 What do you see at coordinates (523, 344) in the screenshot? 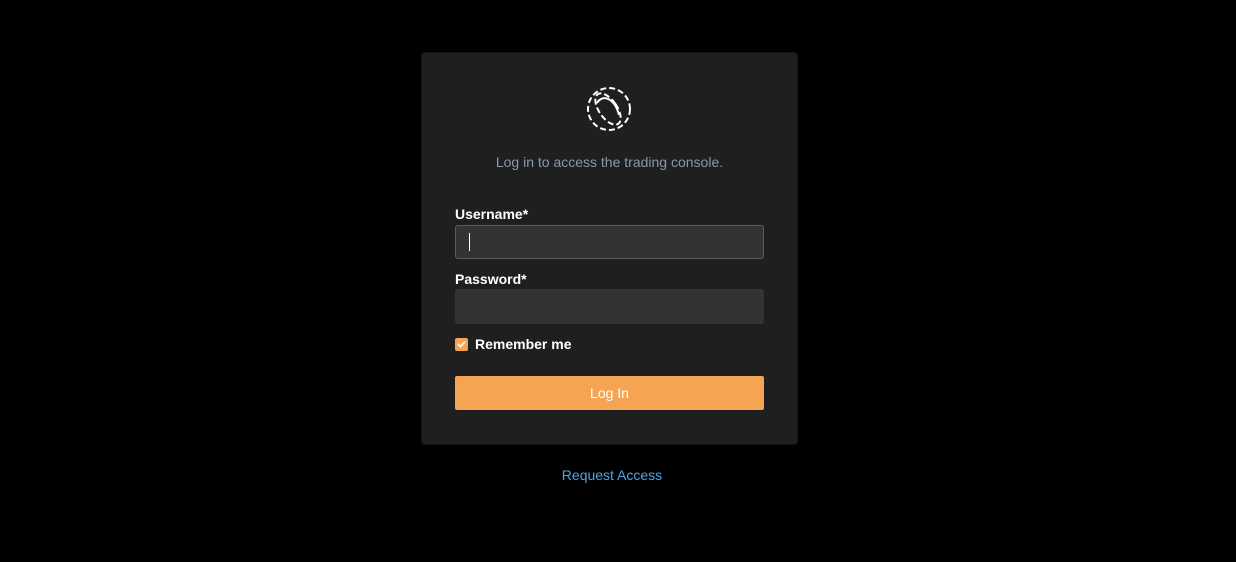
I see `remember-me-label: Remember me` at bounding box center [523, 344].